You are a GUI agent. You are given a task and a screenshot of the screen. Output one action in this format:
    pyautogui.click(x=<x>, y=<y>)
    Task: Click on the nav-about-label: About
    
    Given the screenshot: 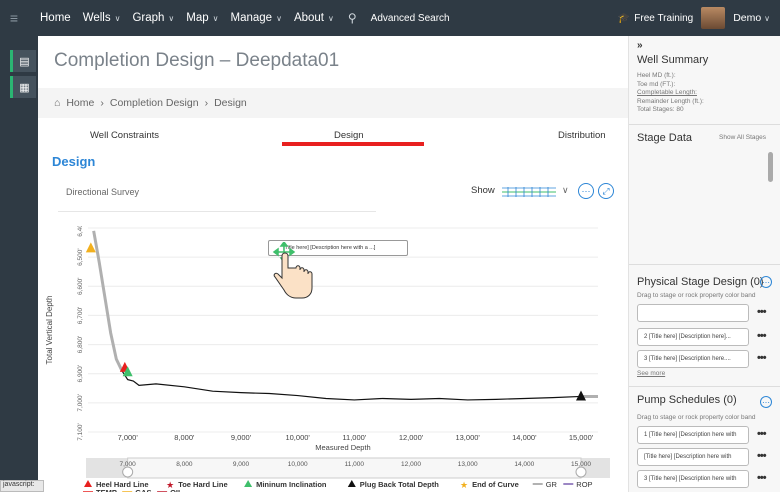 What is the action you would take?
    pyautogui.click(x=308, y=18)
    